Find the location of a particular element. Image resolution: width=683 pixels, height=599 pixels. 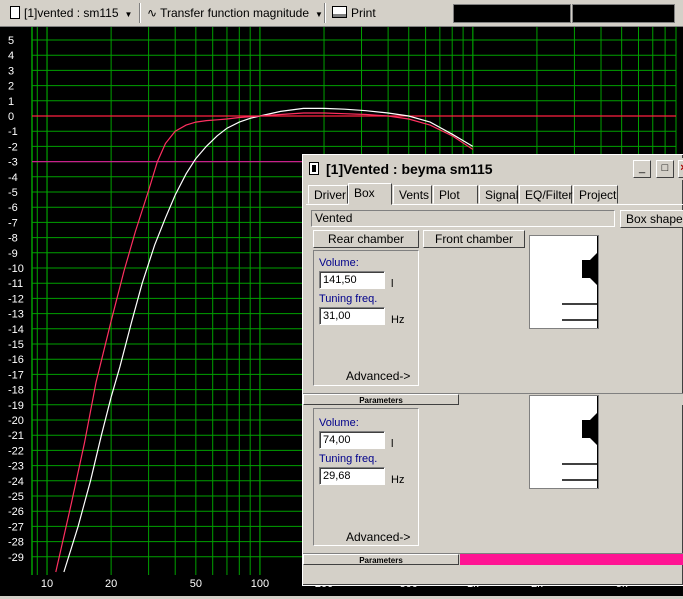

box-type-field: Vented is located at coordinates (463, 218).